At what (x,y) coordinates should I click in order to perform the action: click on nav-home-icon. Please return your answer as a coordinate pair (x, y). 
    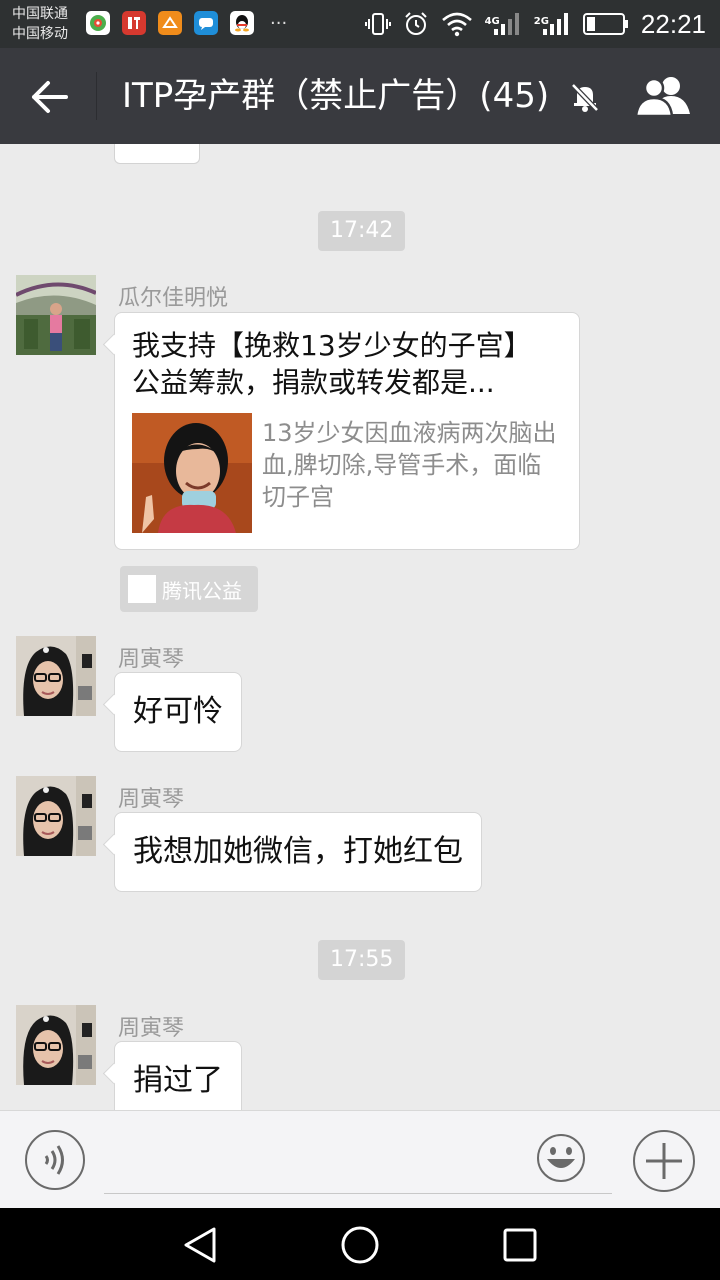
    Looking at the image, I should click on (360, 1245).